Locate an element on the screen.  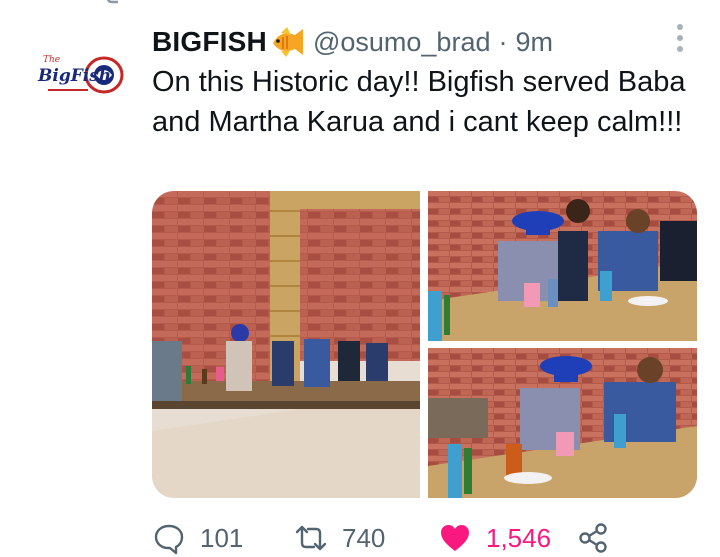
display-name: BIGFISH is located at coordinates (209, 42).